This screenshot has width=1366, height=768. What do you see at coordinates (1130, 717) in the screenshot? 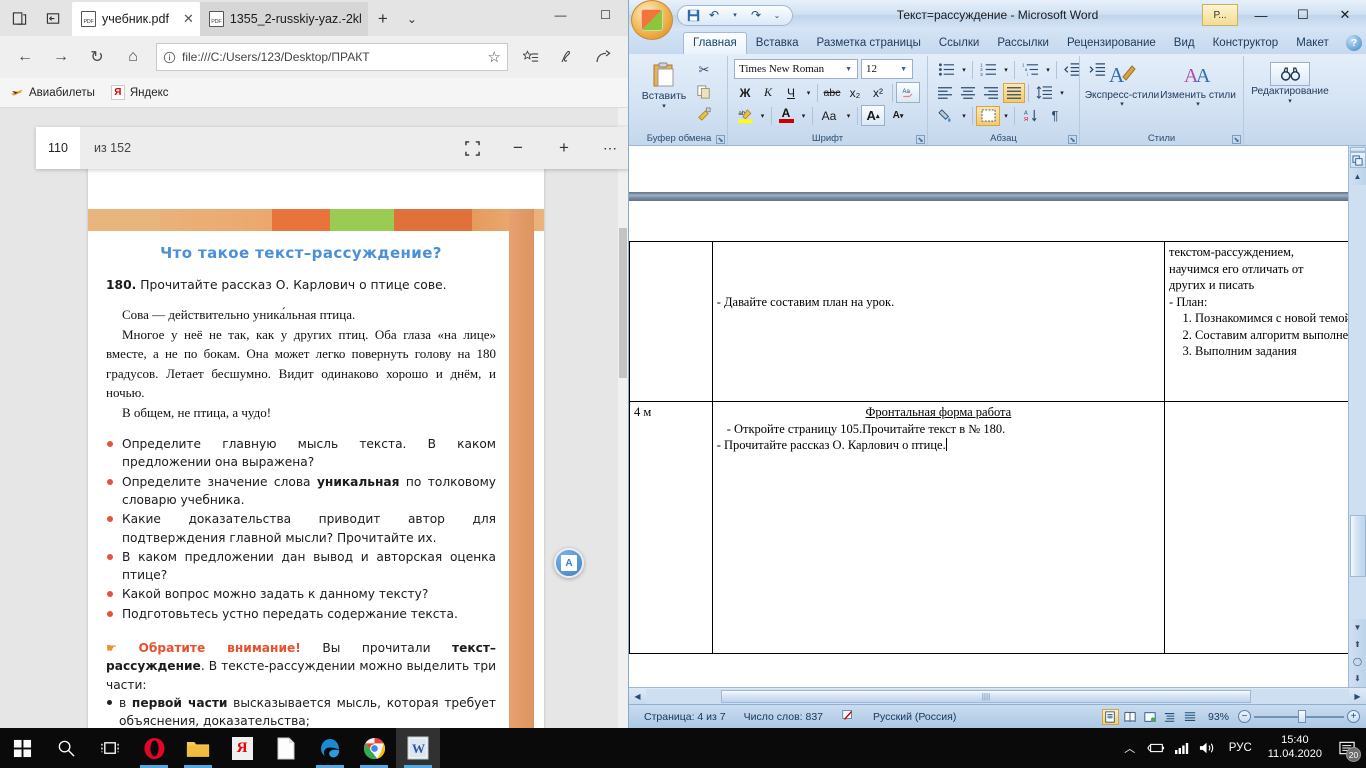
I see `full-screen-reading-icon` at bounding box center [1130, 717].